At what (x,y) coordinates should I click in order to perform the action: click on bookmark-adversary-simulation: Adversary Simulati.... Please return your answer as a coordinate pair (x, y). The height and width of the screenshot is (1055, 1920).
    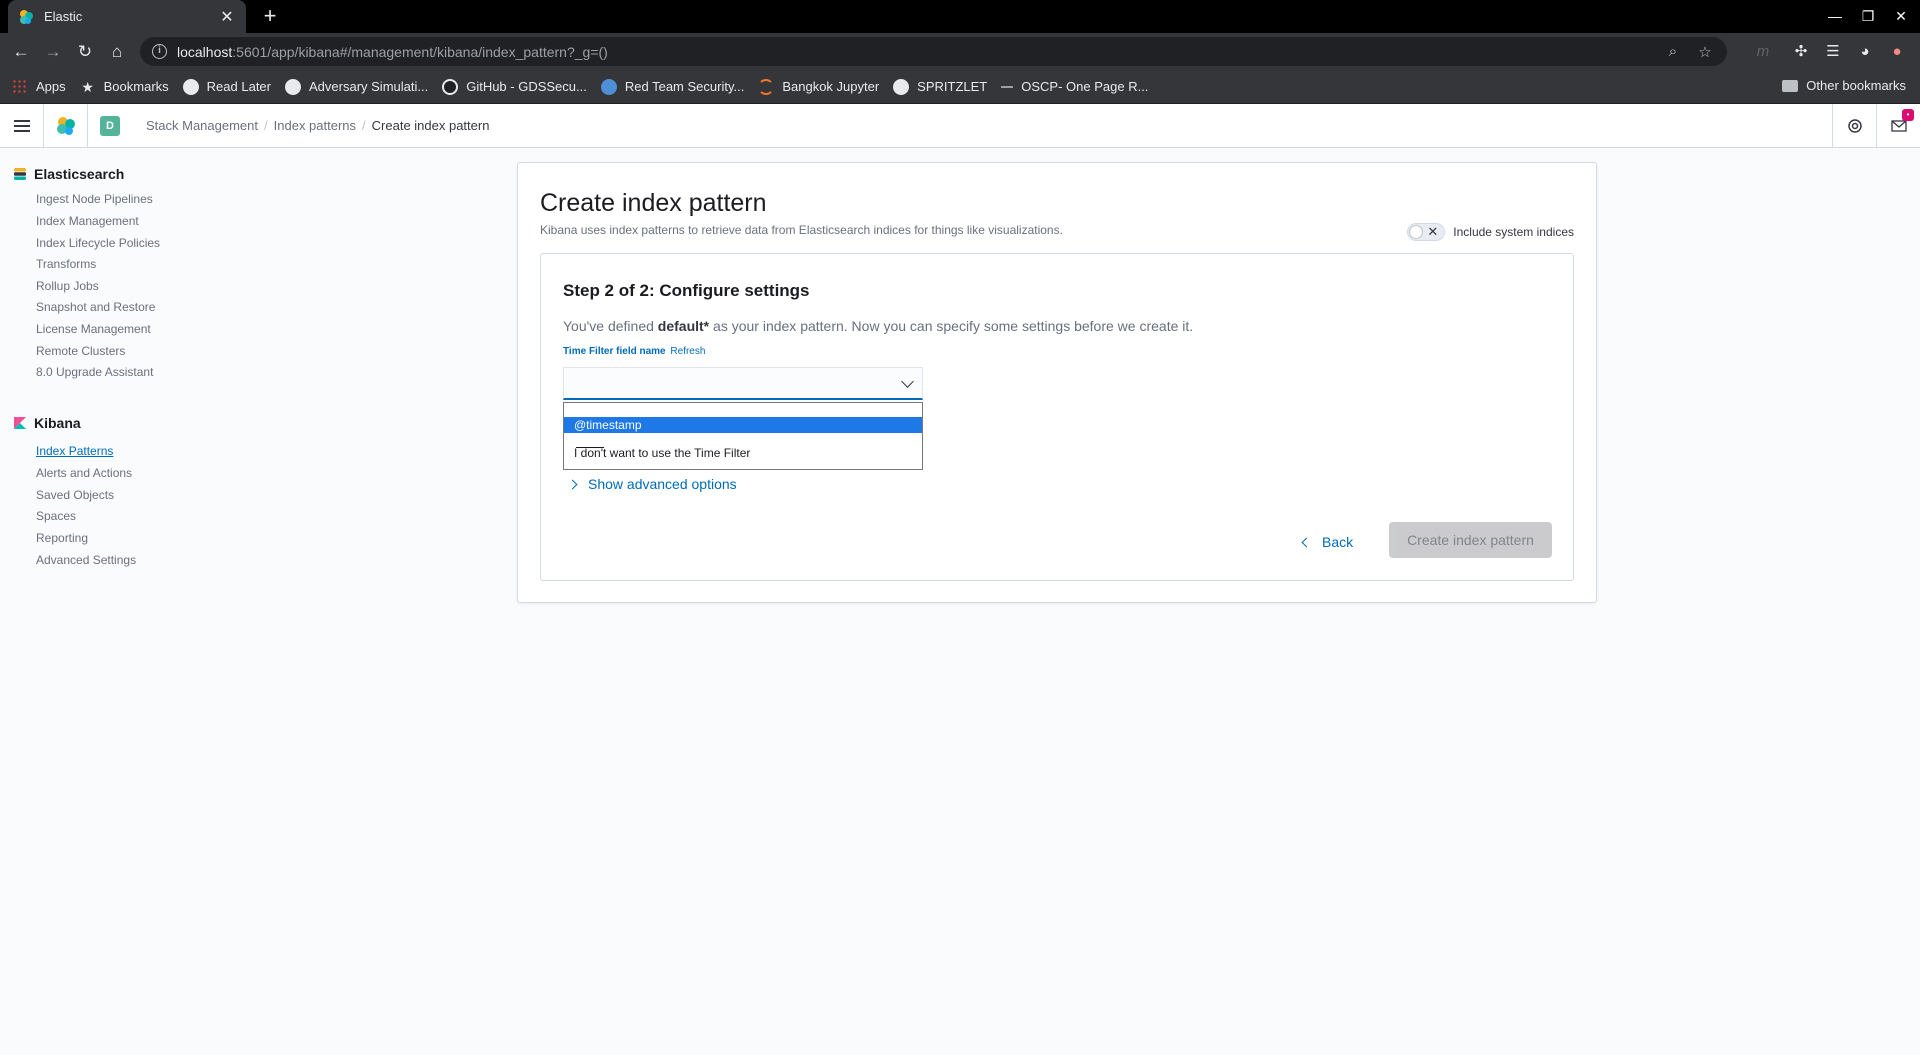
    Looking at the image, I should click on (356, 86).